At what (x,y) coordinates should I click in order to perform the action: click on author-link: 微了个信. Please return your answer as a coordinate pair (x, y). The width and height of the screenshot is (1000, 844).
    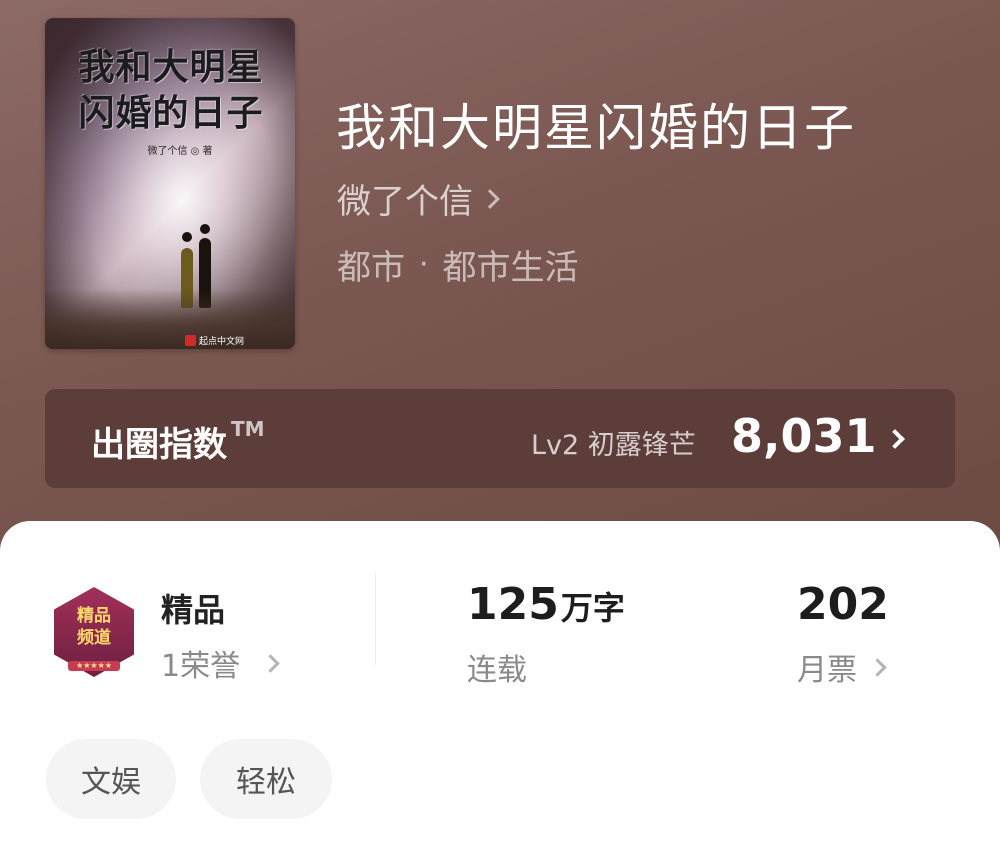
    Looking at the image, I should click on (418, 198).